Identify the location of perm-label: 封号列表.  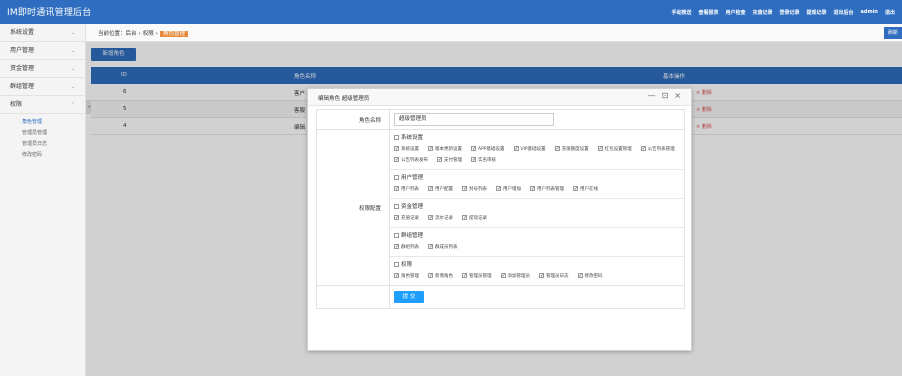
(478, 189).